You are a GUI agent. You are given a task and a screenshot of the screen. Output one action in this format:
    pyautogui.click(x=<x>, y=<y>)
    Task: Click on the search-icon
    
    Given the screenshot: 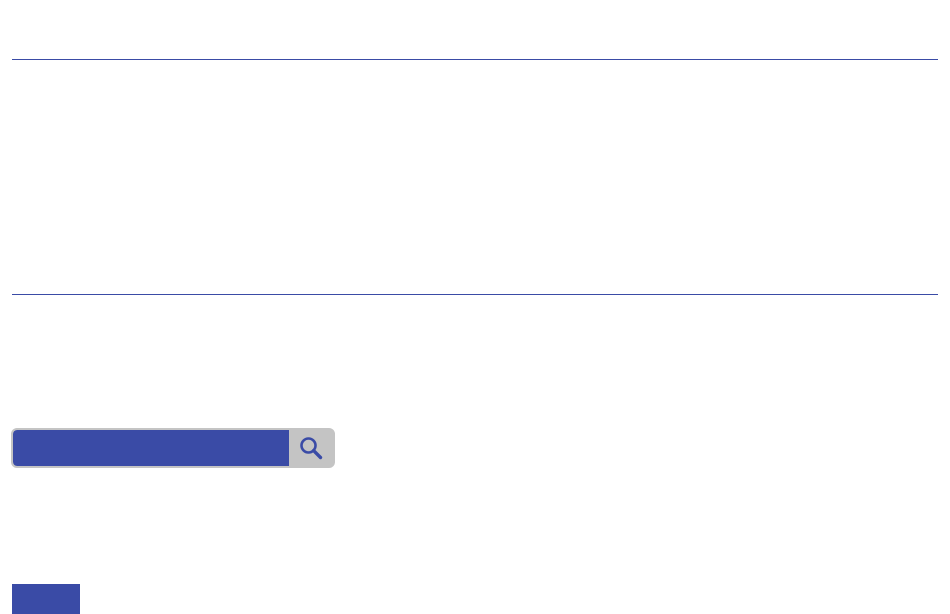 What is the action you would take?
    pyautogui.click(x=311, y=448)
    